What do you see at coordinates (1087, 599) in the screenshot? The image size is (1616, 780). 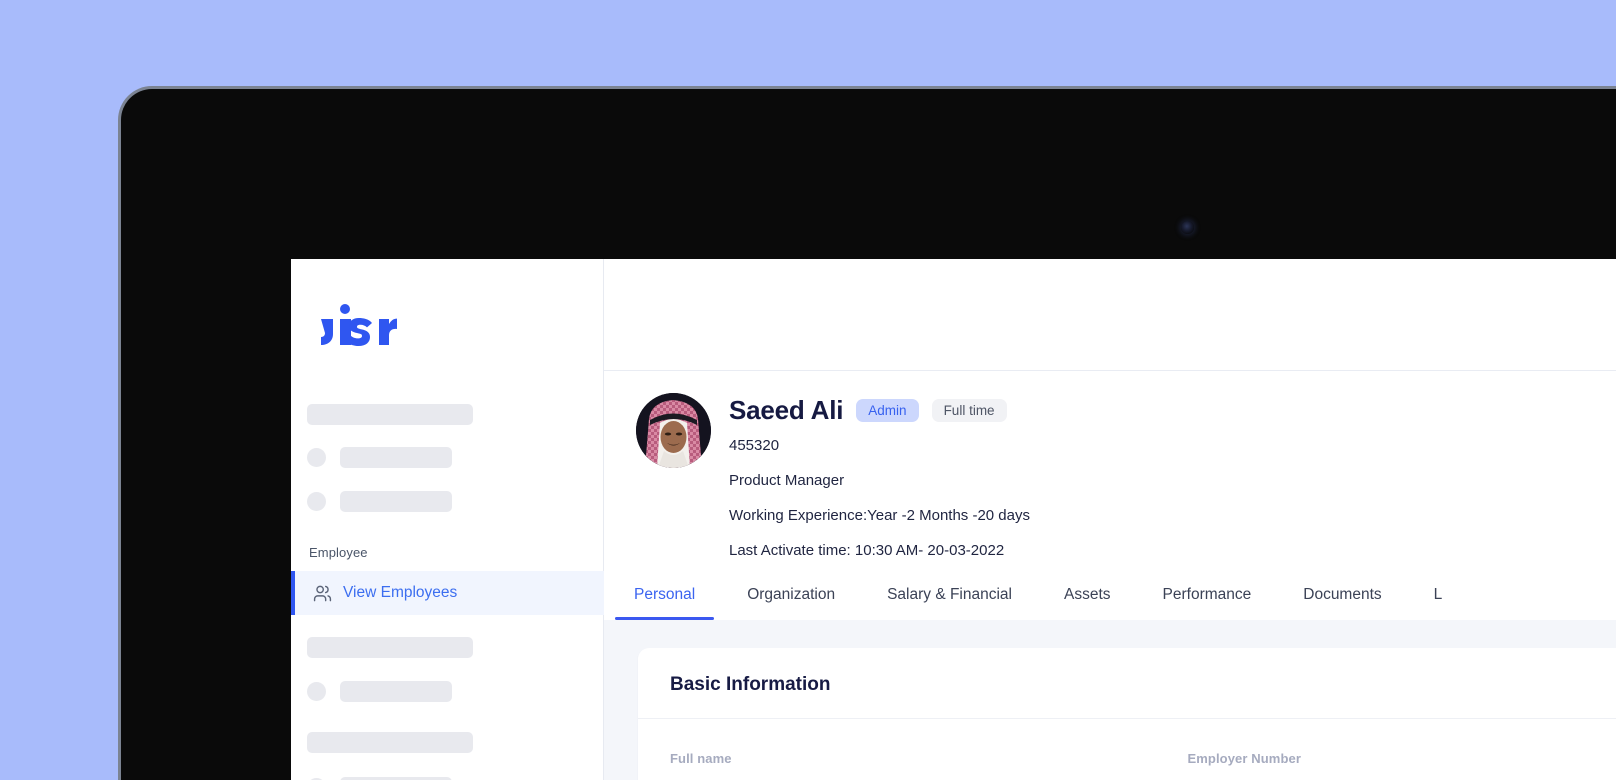 I see `tab-assets: Assets` at bounding box center [1087, 599].